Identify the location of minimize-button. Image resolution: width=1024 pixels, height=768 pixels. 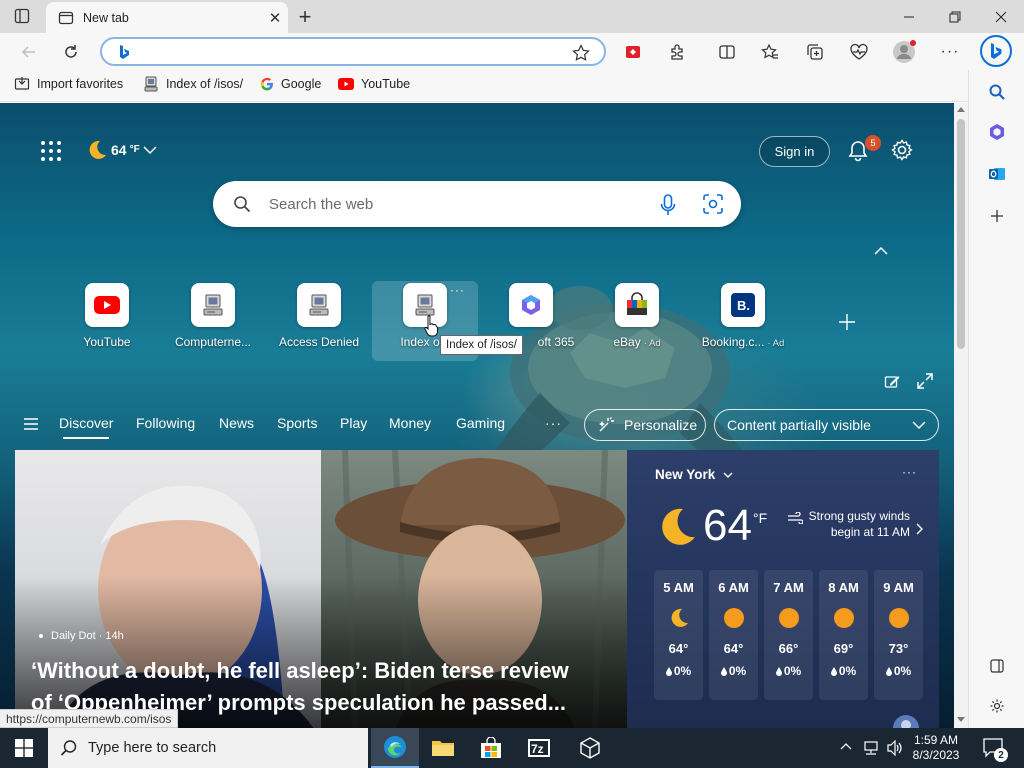
(909, 16).